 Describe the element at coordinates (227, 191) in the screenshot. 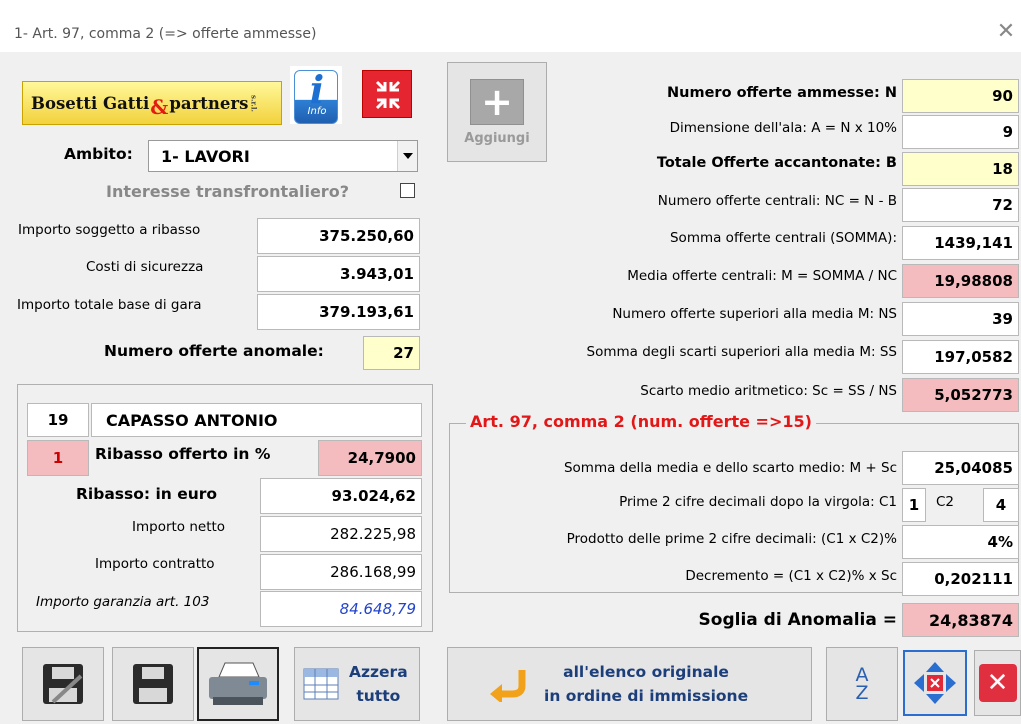

I see `transfrontaliero-label: Interesse transfrontaliero?` at that location.